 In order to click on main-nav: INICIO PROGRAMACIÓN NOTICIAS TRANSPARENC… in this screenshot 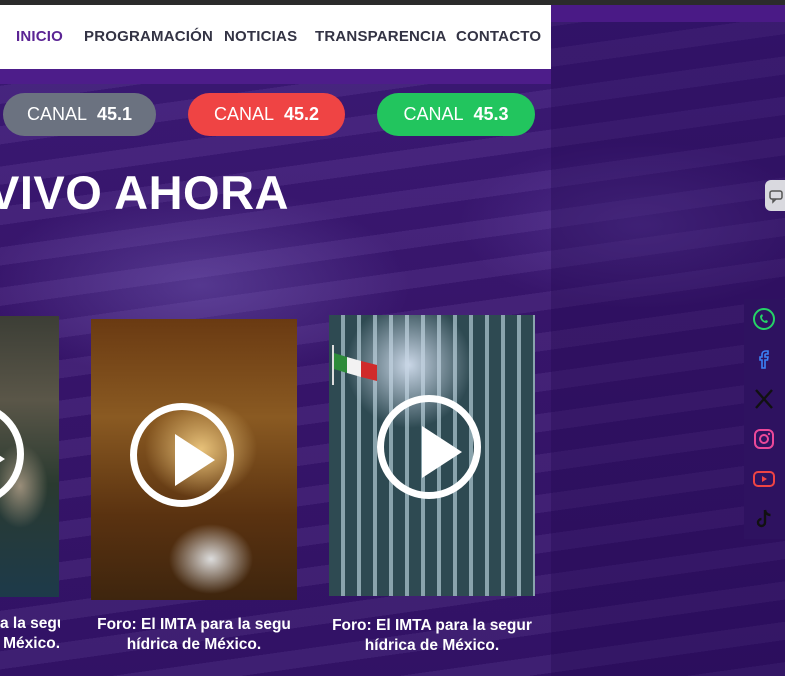, I will do `click(275, 37)`.